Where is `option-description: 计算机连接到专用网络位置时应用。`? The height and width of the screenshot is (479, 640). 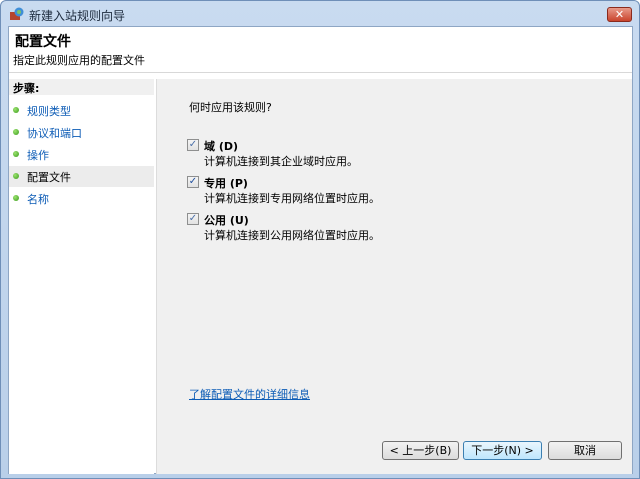
option-description: 计算机连接到专用网络位置时应用。 is located at coordinates (292, 198).